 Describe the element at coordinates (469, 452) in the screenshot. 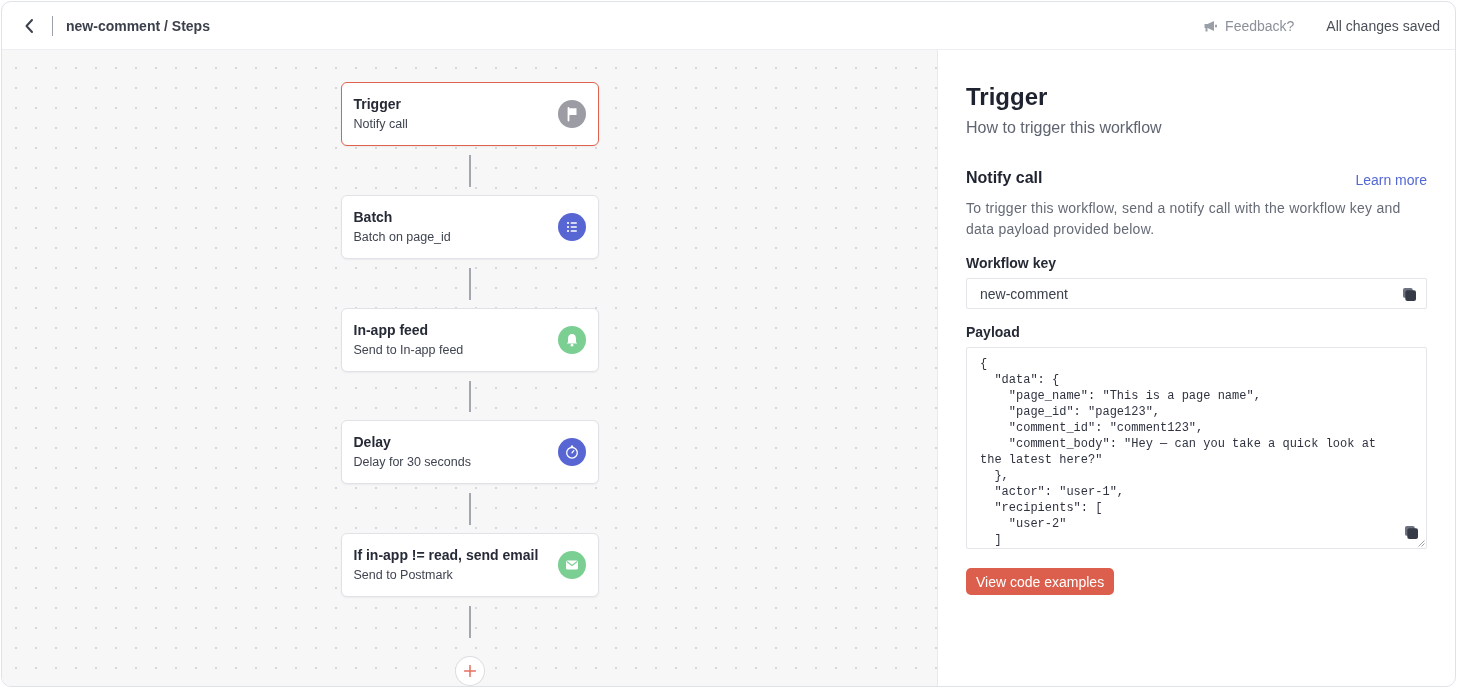

I see `step-card: Delay Delay for 30 seconds` at that location.